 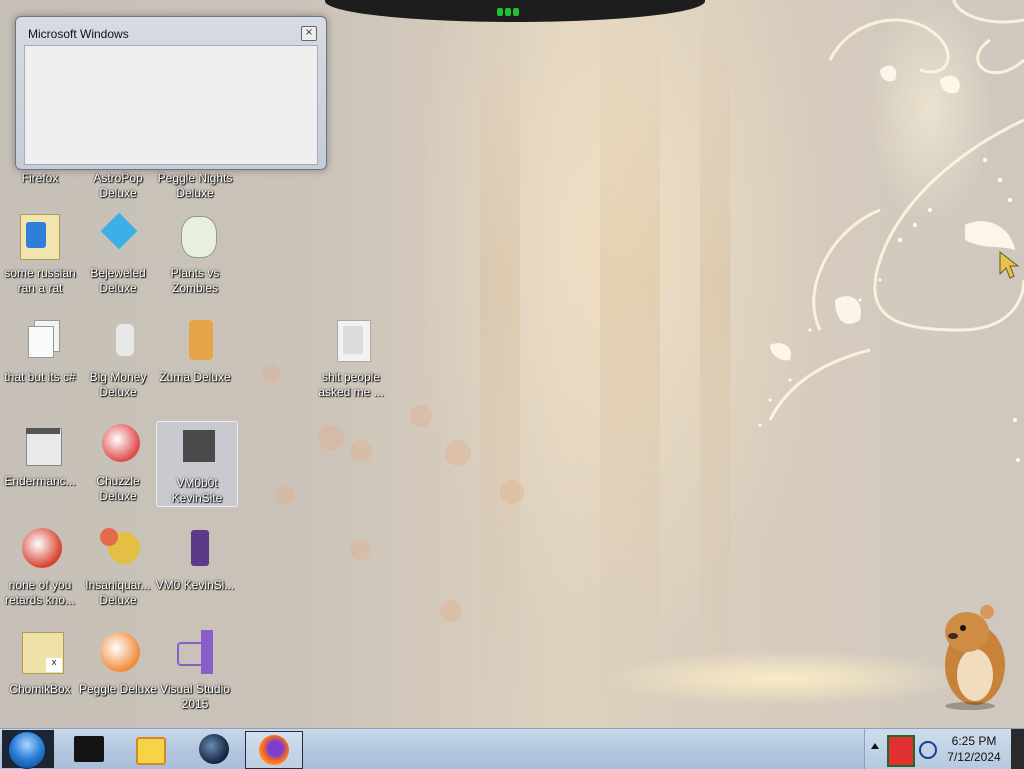 I want to click on desktop-icon-russian-rat: some russian ran a rat, so click(x=40, y=254).